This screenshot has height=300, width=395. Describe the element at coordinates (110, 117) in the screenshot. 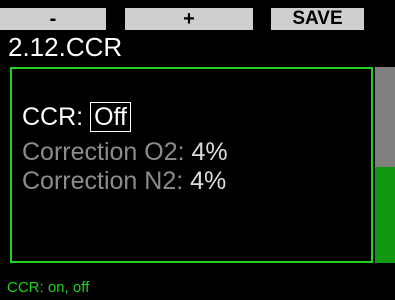

I see `setting-ccr-value: Off` at that location.